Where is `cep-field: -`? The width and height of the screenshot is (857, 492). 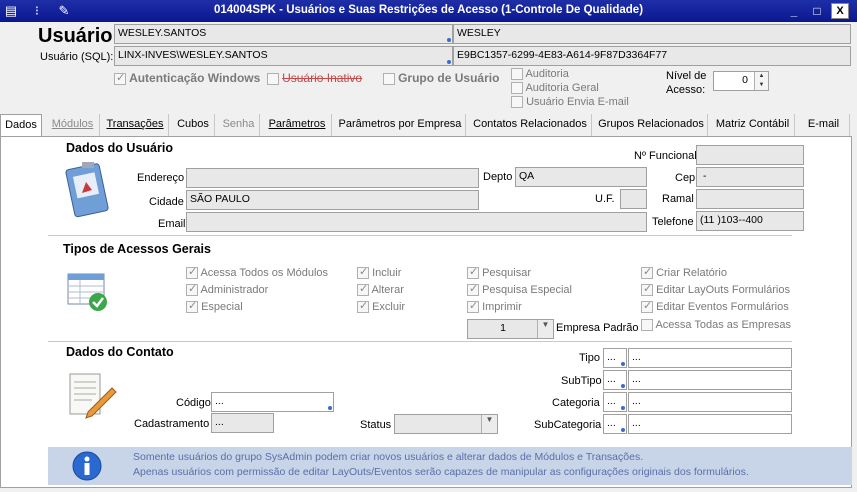 cep-field: - is located at coordinates (750, 177).